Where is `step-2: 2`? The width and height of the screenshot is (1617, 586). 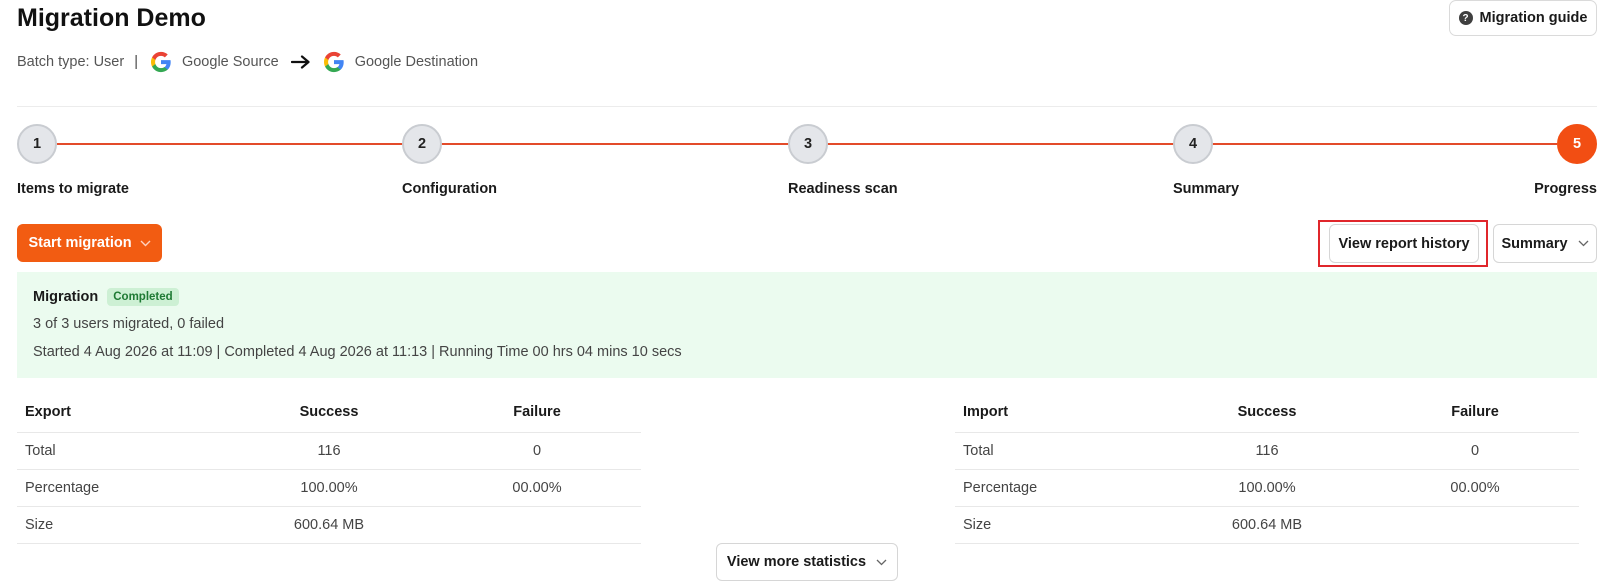 step-2: 2 is located at coordinates (422, 144).